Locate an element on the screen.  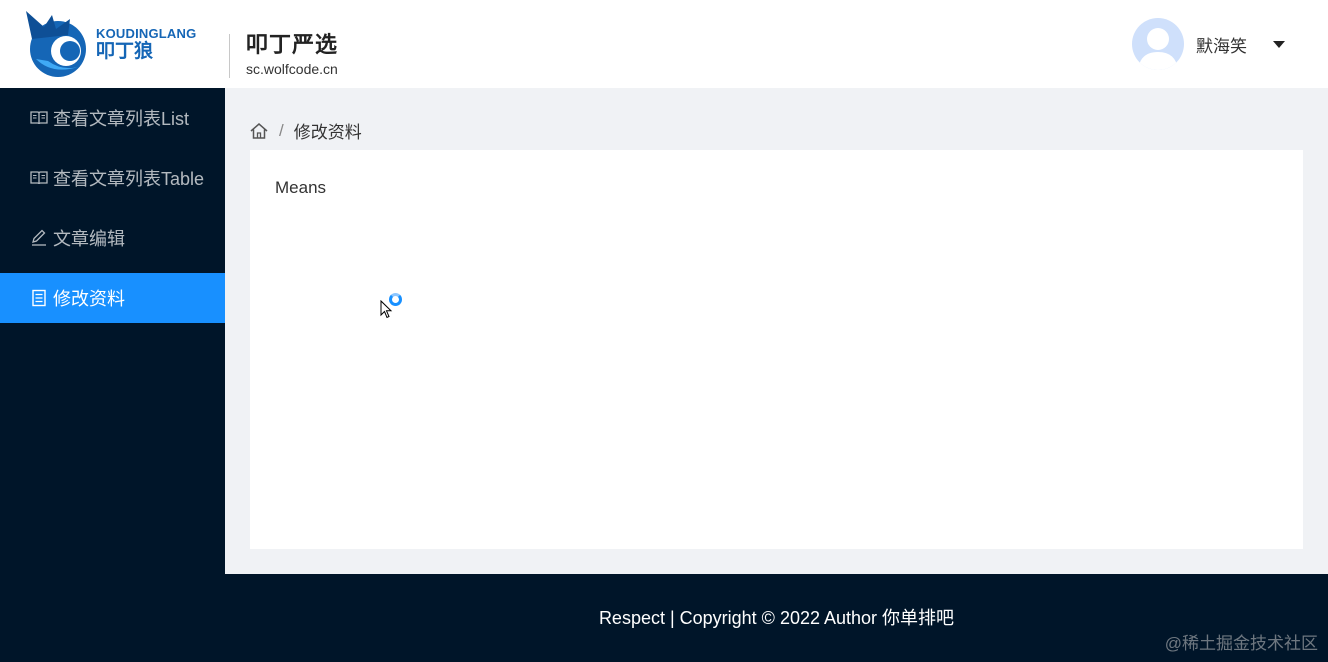
sidebar-item-article-table: 查看文章列表Table is located at coordinates (112, 178).